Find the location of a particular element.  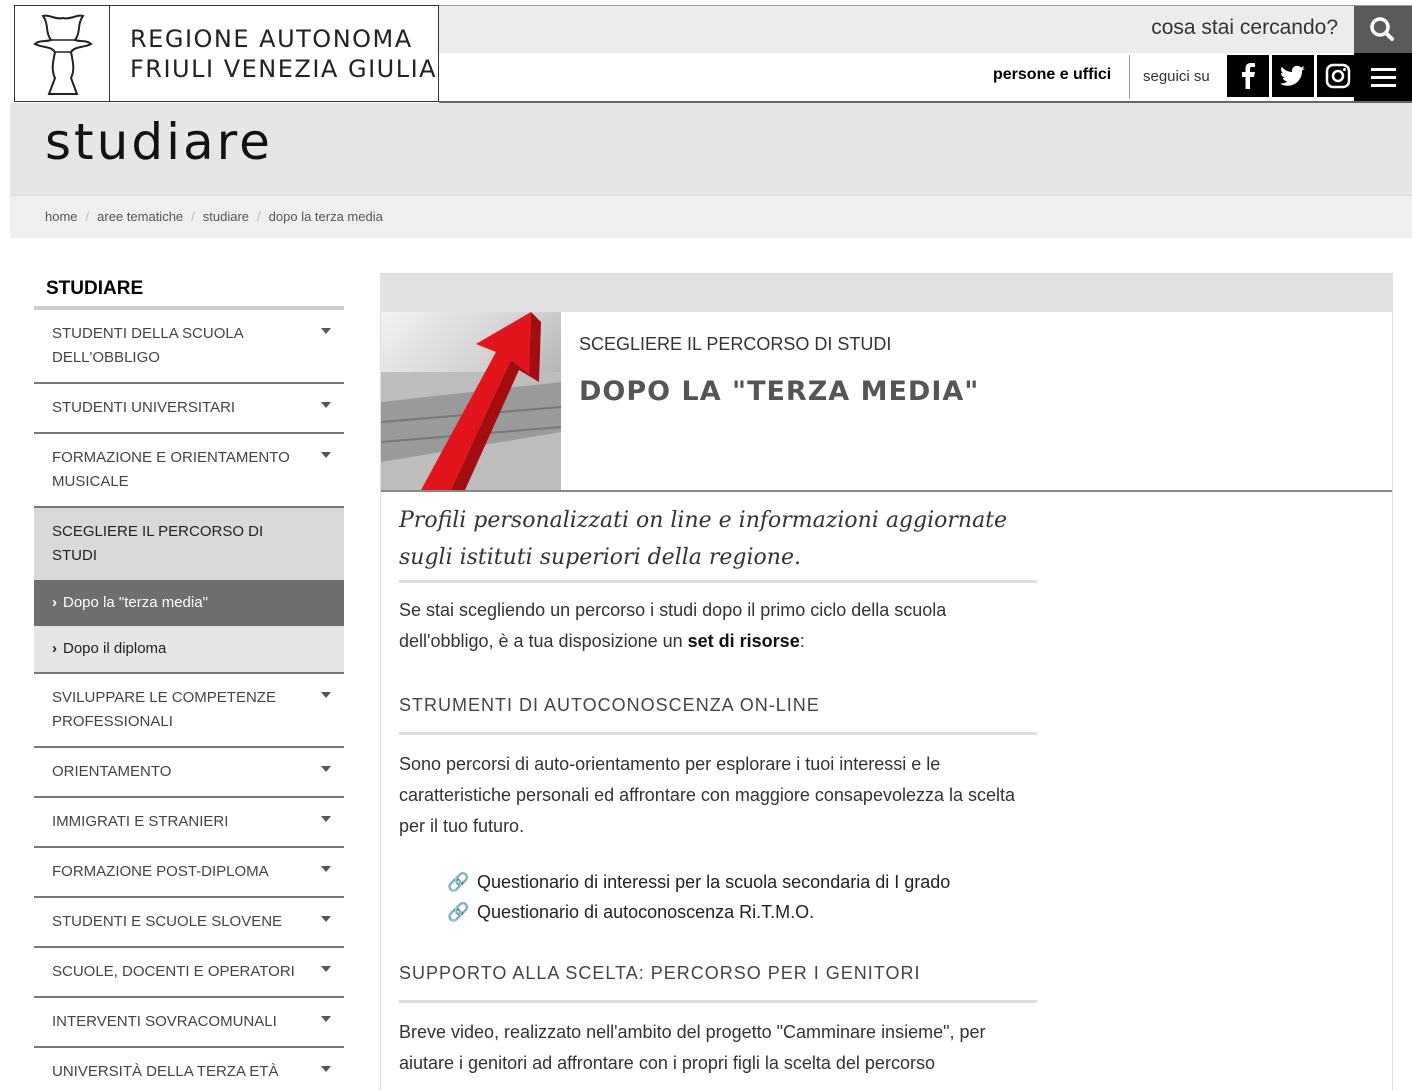

section-subtitle: SCEGLIERE IL PERCORSO DI STUDI is located at coordinates (735, 344).